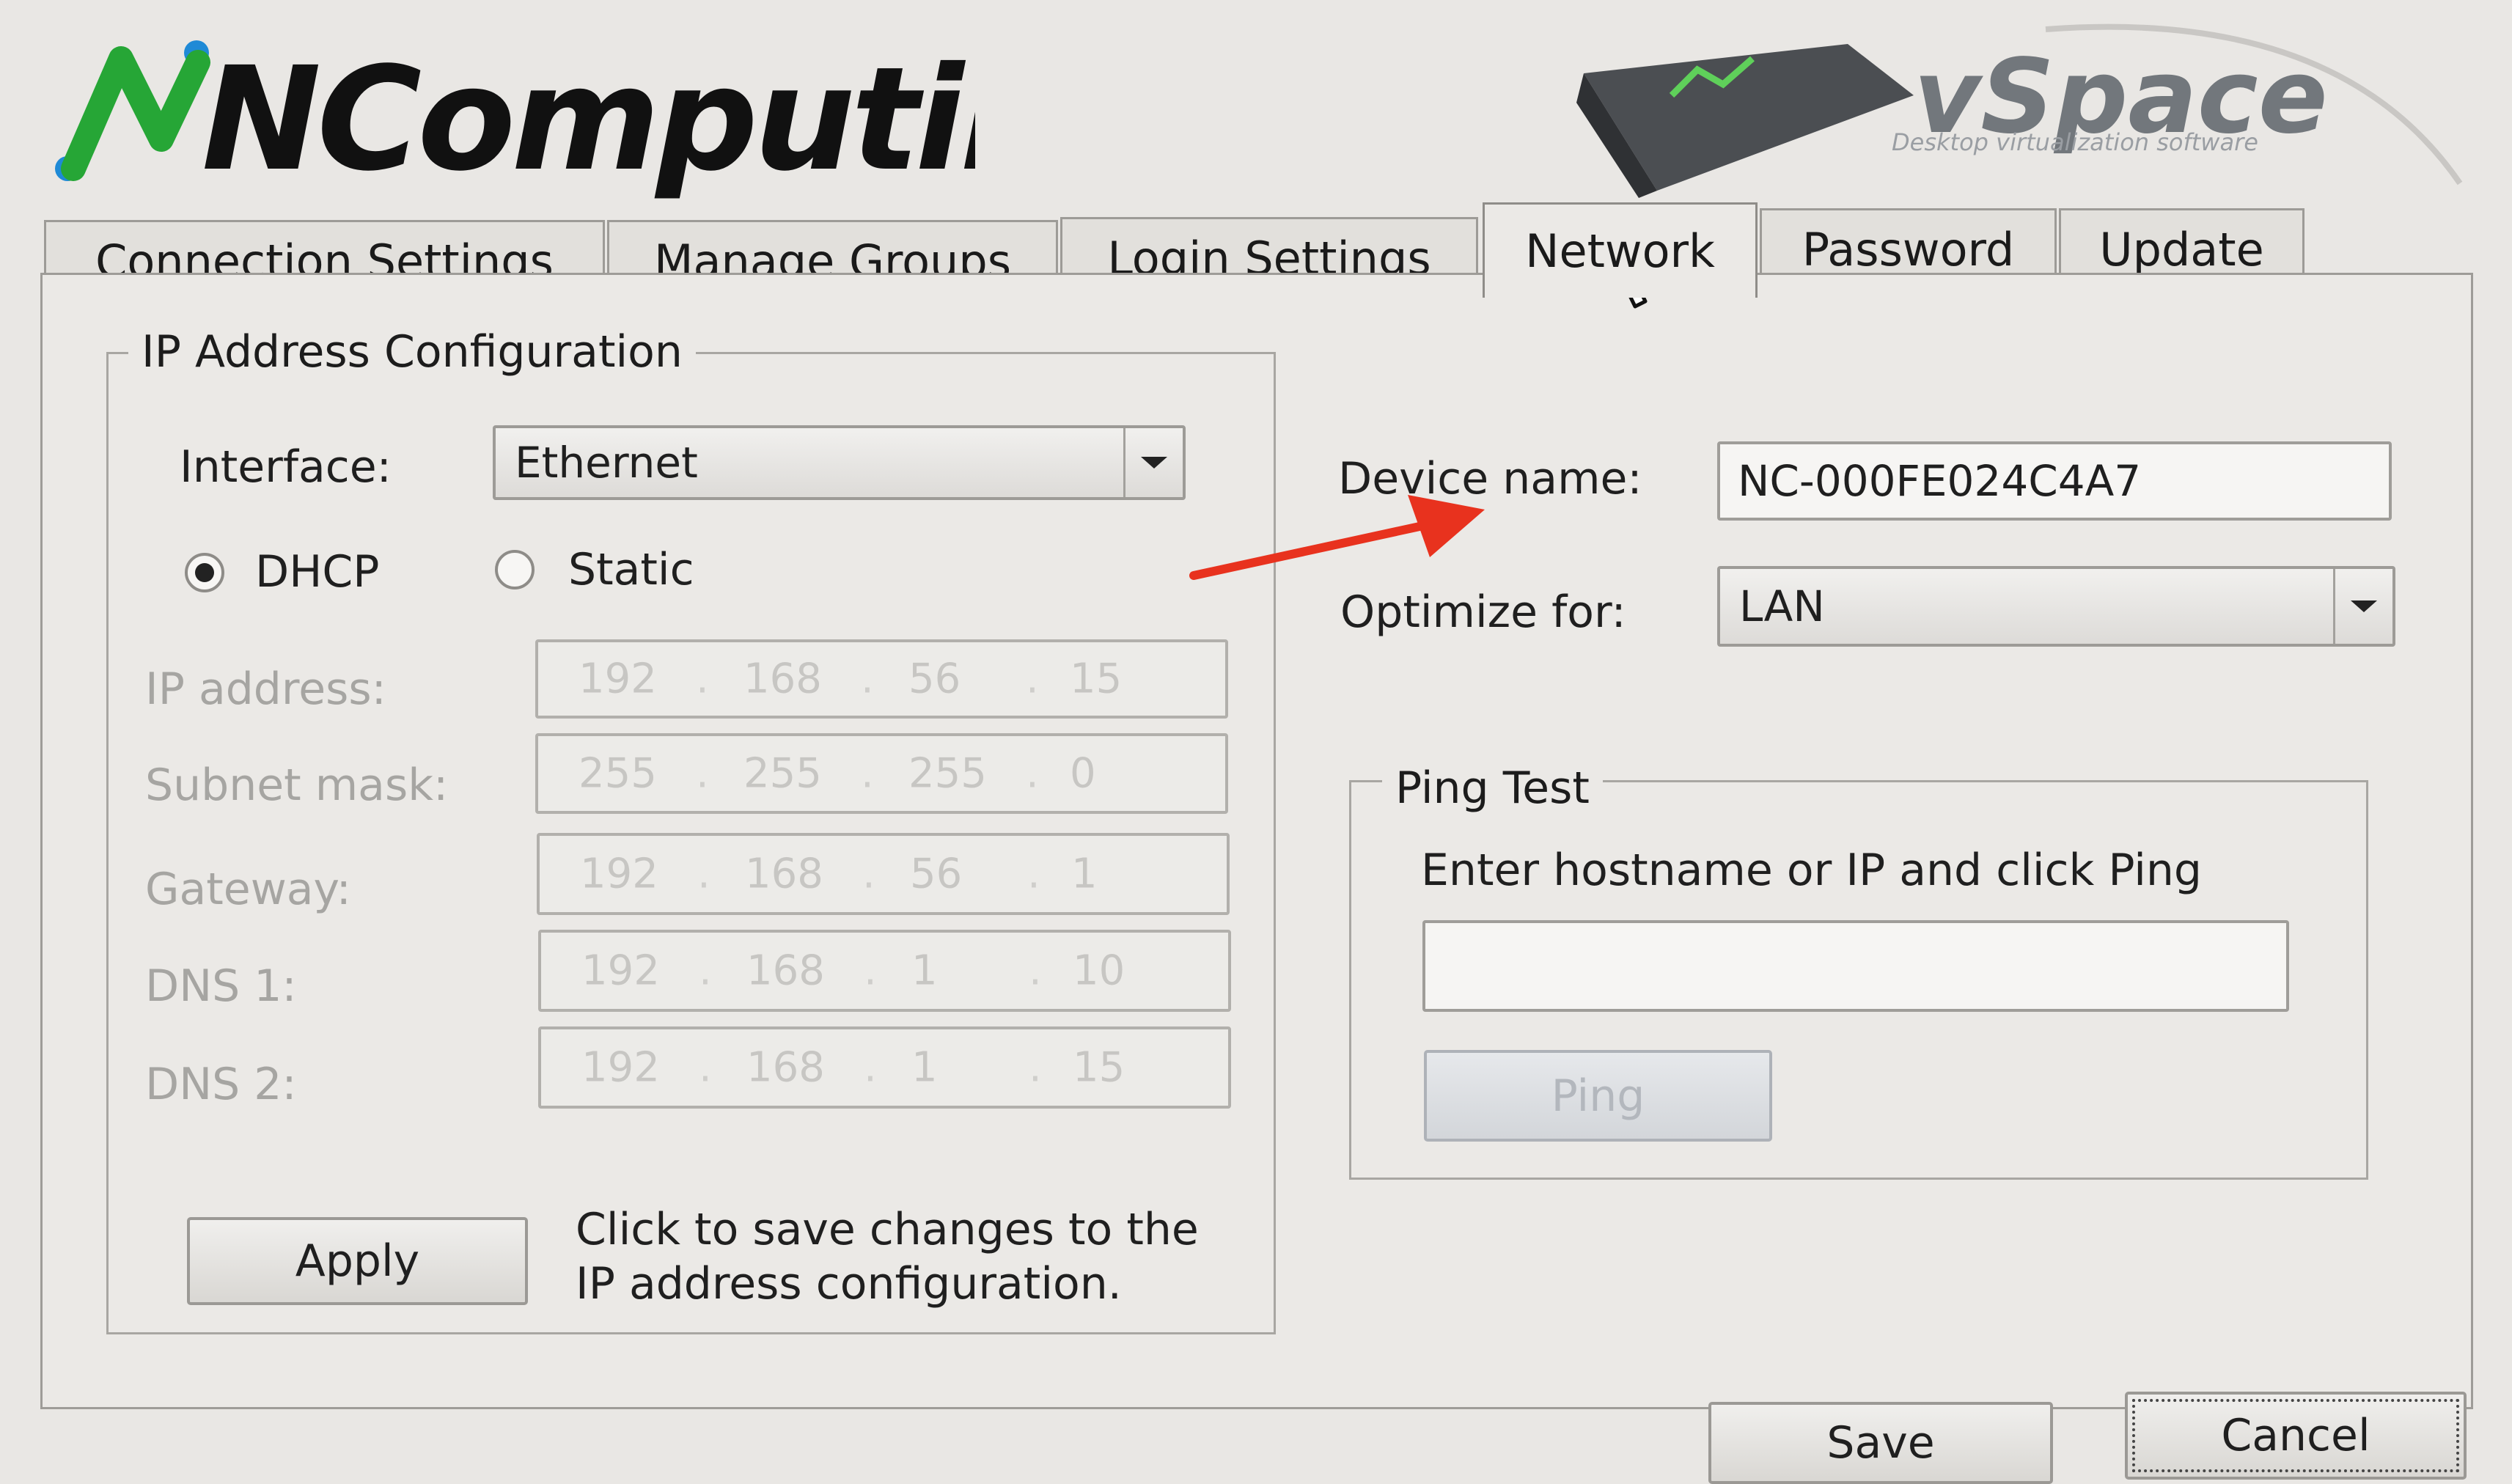 The image size is (2512, 1484). Describe the element at coordinates (204, 572) in the screenshot. I see `dhcp-radio` at that location.